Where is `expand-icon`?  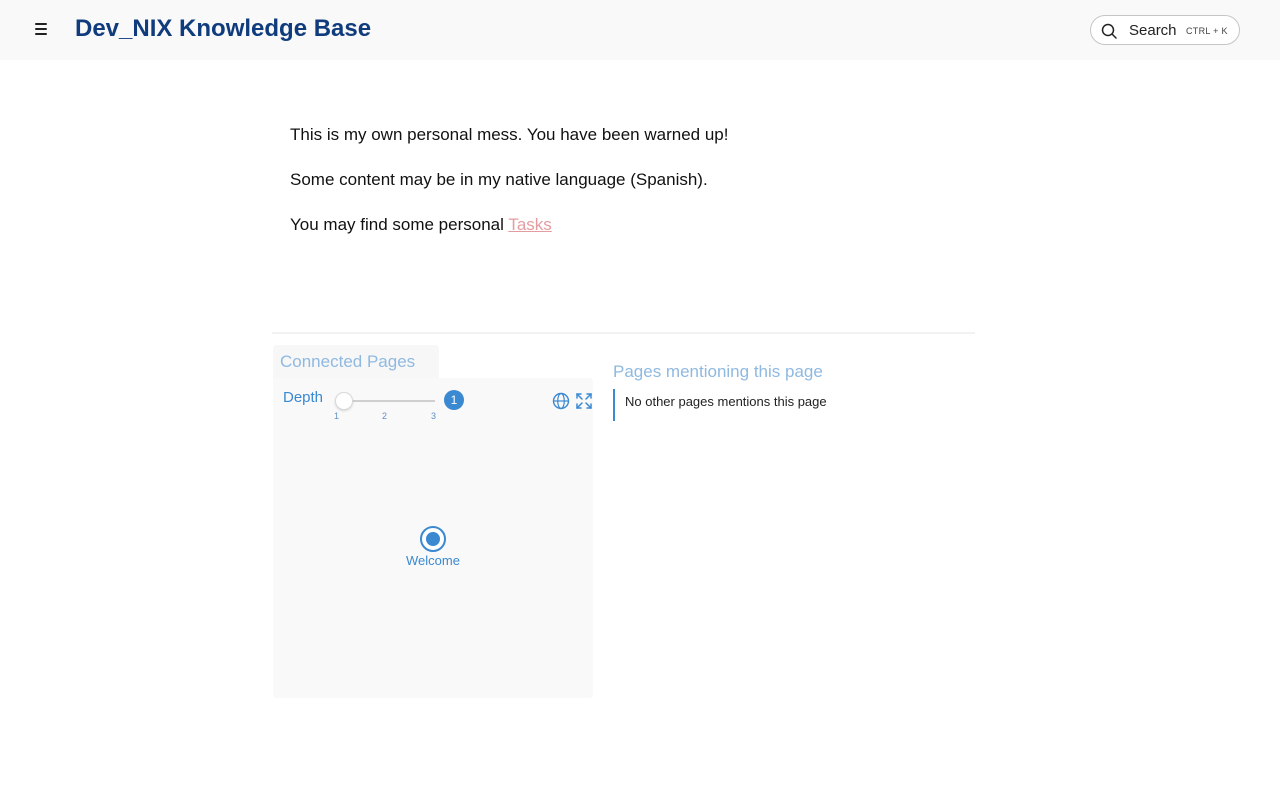 expand-icon is located at coordinates (584, 401).